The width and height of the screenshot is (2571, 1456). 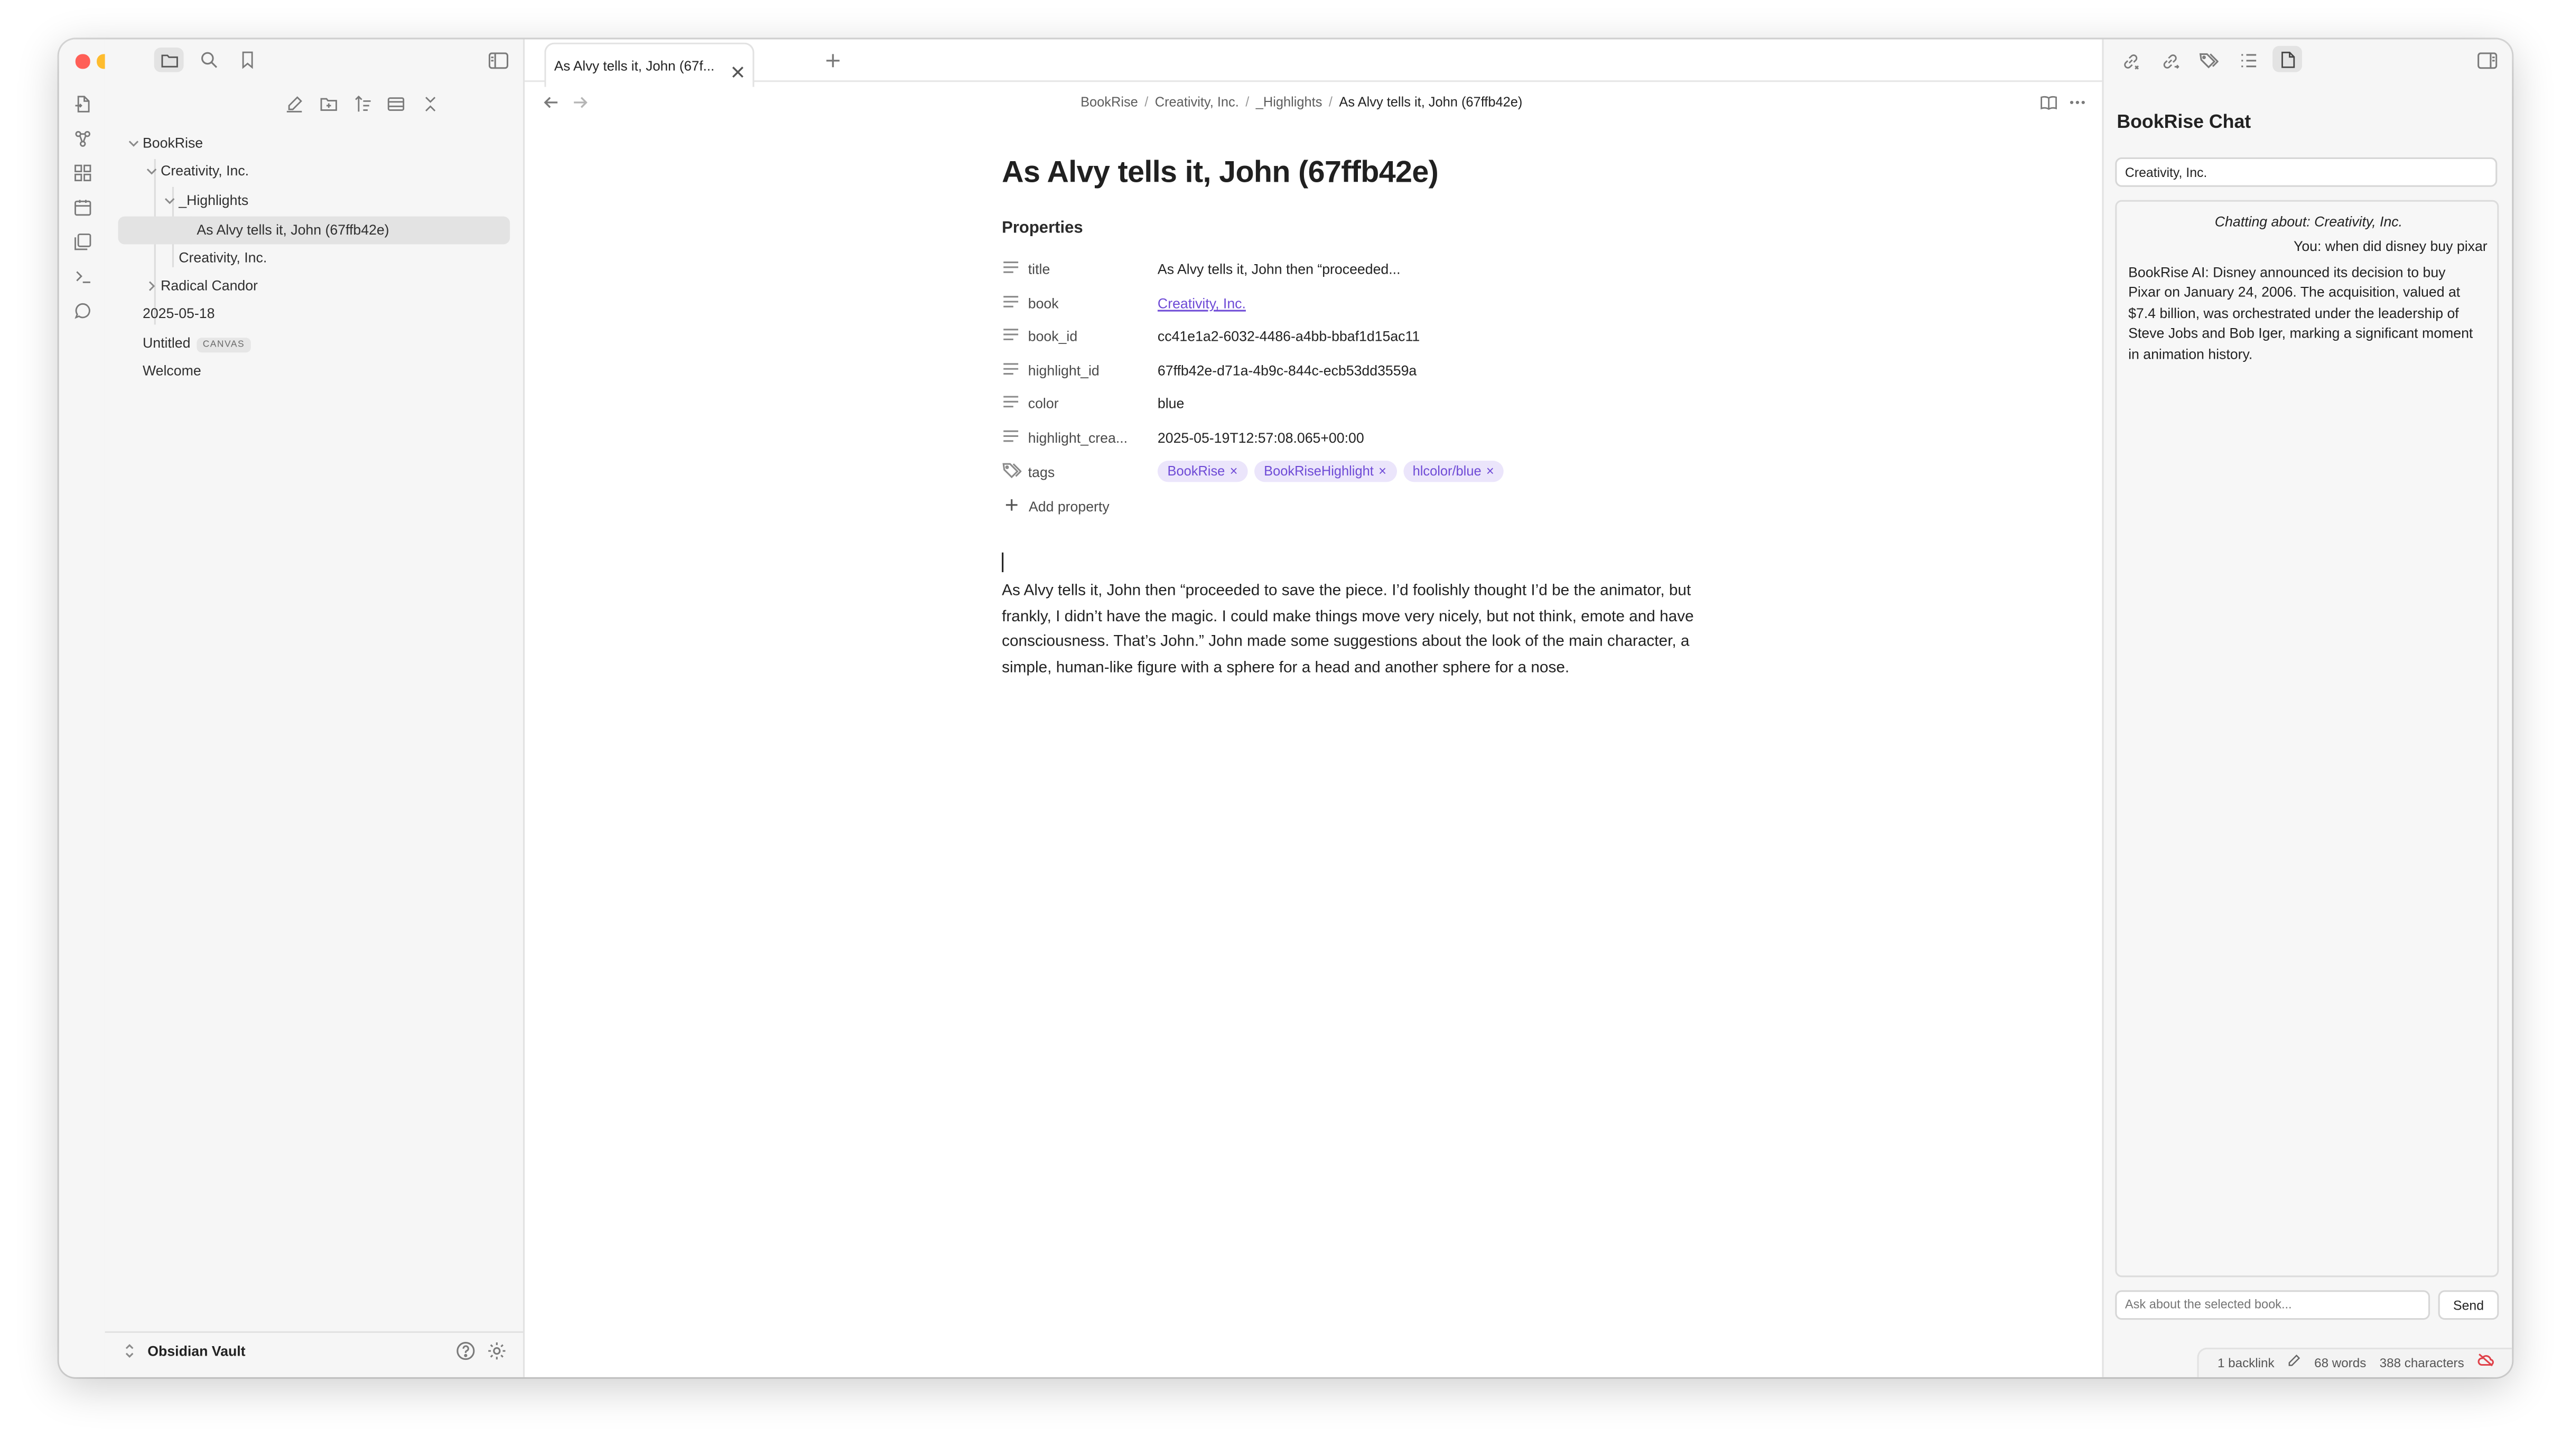 I want to click on note-title: As Alvy tells it, John (67ffb42e), so click(x=1221, y=172).